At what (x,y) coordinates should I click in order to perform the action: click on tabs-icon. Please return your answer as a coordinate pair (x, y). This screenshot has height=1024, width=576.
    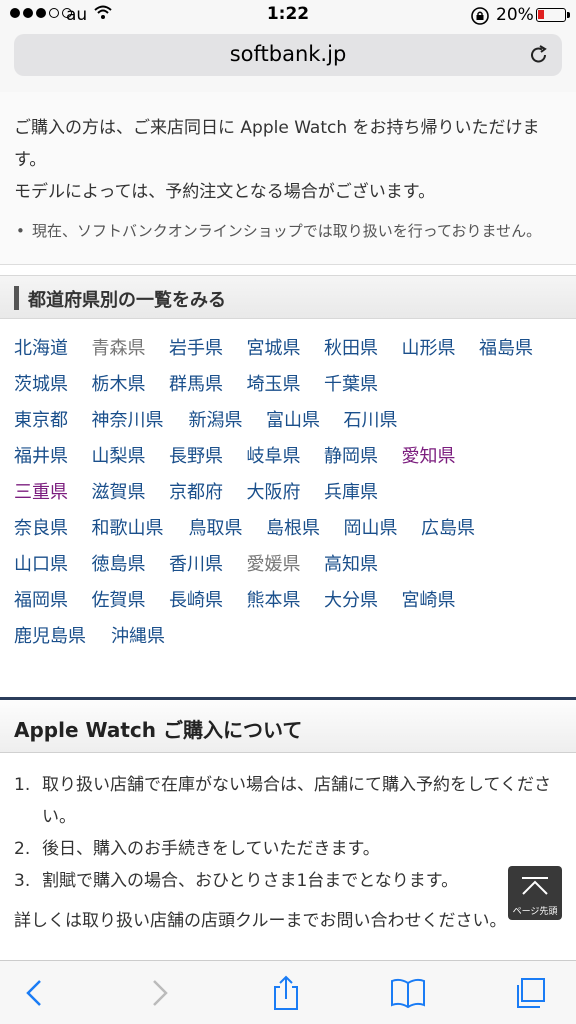
    Looking at the image, I should click on (530, 993).